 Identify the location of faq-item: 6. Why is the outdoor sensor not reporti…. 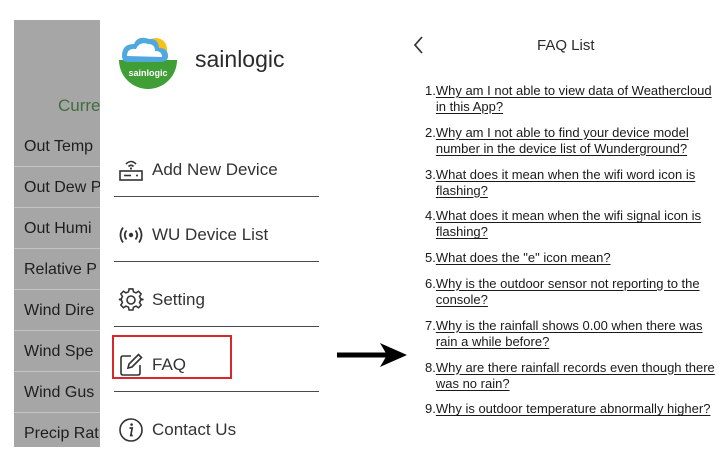
(570, 292).